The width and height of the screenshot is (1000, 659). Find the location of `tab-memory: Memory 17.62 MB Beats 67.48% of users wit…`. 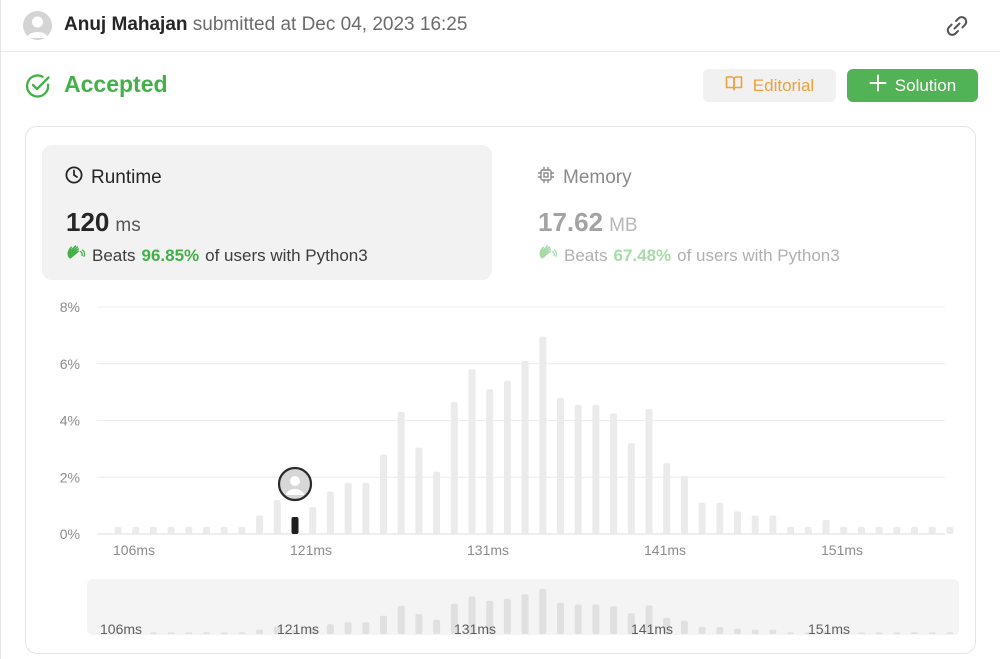

tab-memory: Memory 17.62 MB Beats 67.48% of users wit… is located at coordinates (739, 212).